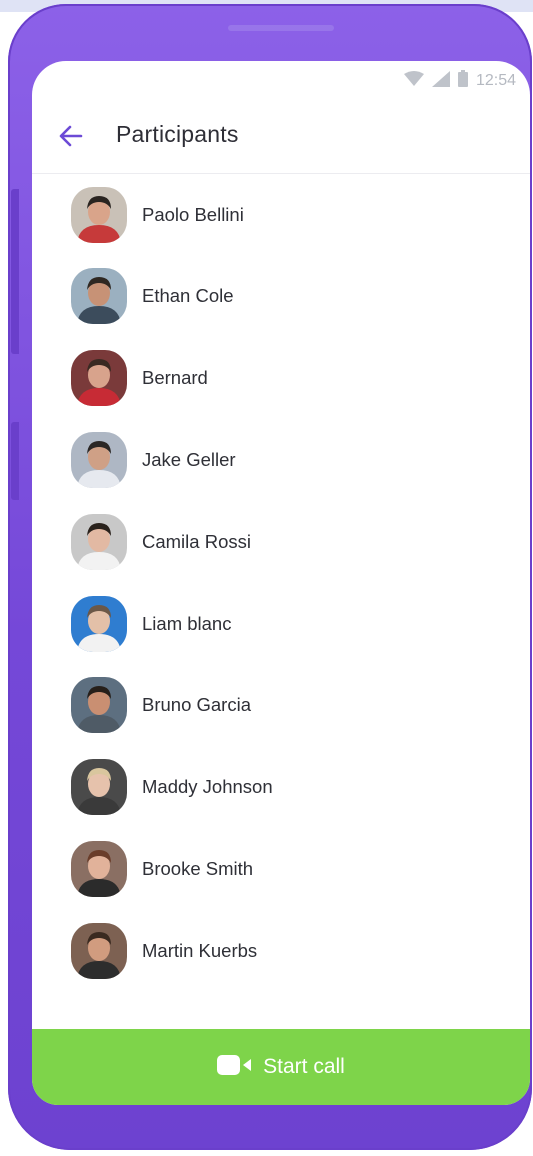 The width and height of the screenshot is (533, 1156). Describe the element at coordinates (440, 81) in the screenshot. I see `signal-icon` at that location.